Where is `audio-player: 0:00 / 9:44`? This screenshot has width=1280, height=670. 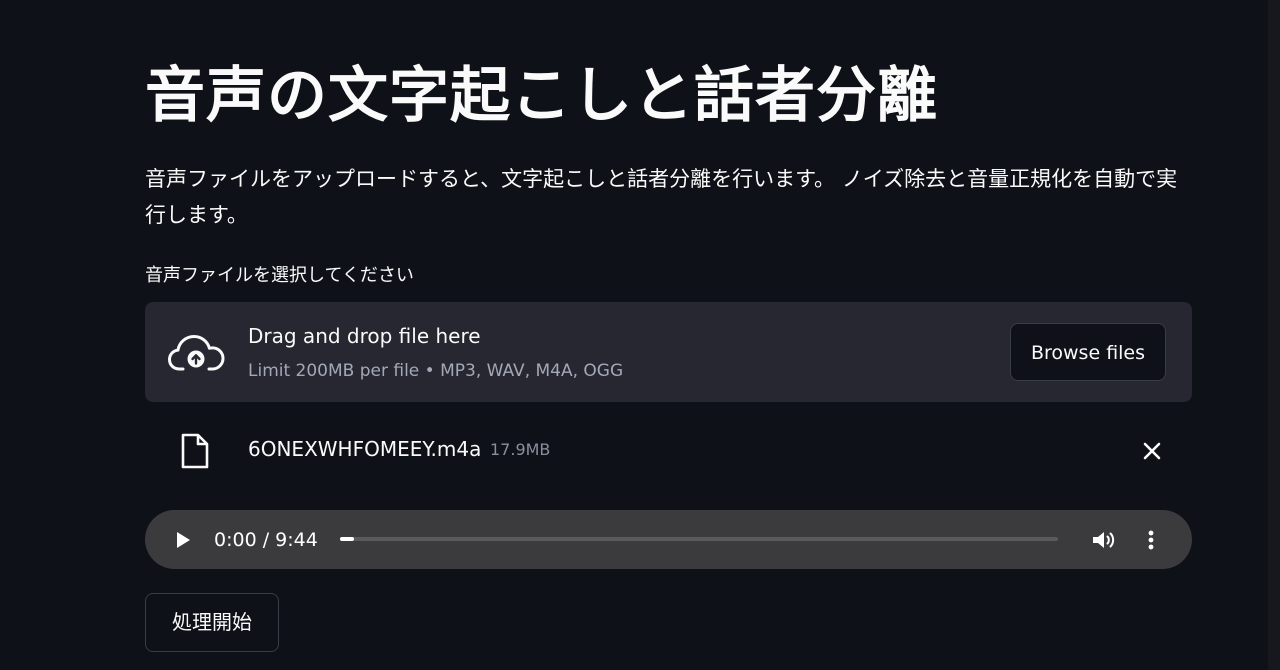 audio-player: 0:00 / 9:44 is located at coordinates (668, 539).